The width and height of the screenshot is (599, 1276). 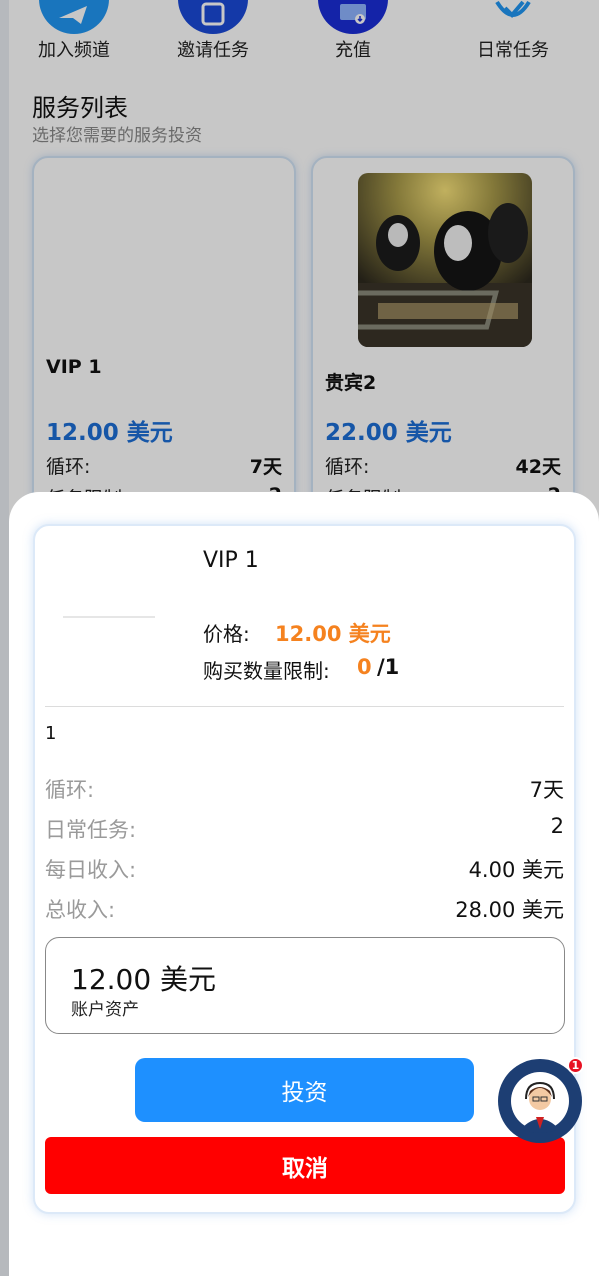 What do you see at coordinates (575, 1065) in the screenshot?
I see `notification-badge: 1` at bounding box center [575, 1065].